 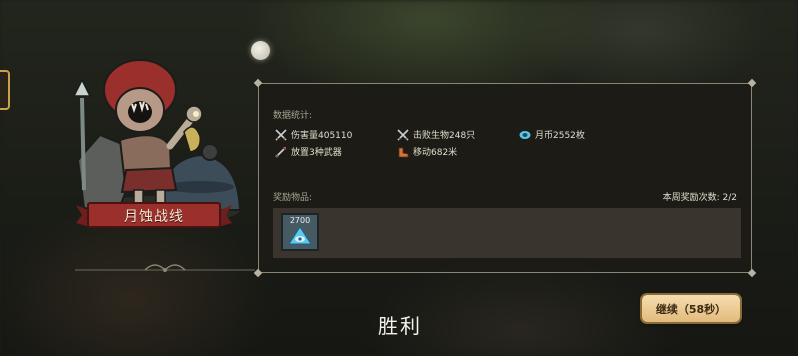 What do you see at coordinates (560, 136) in the screenshot?
I see `stat-moon-coins-text: 月币2552枚` at bounding box center [560, 136].